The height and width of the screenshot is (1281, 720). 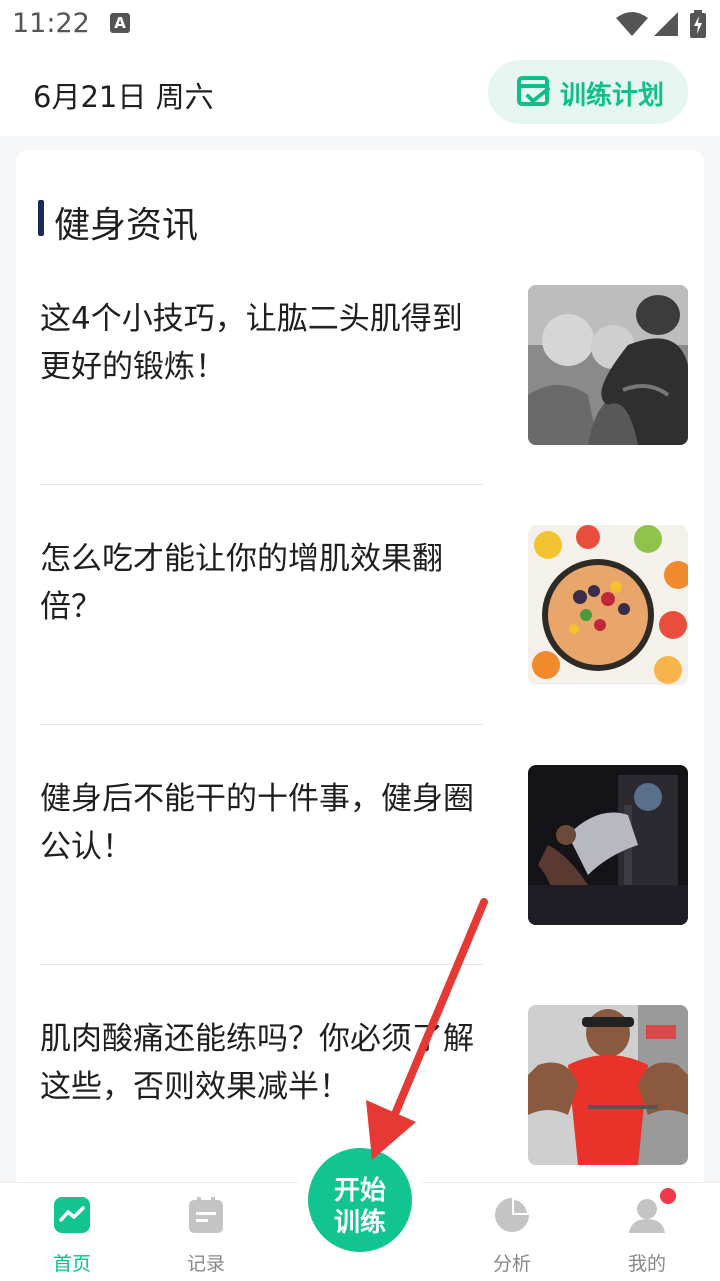 I want to click on article-title: 肌肉酸痛还能练吗？你必须了解这些，否则效果减半！, so click(x=257, y=1063).